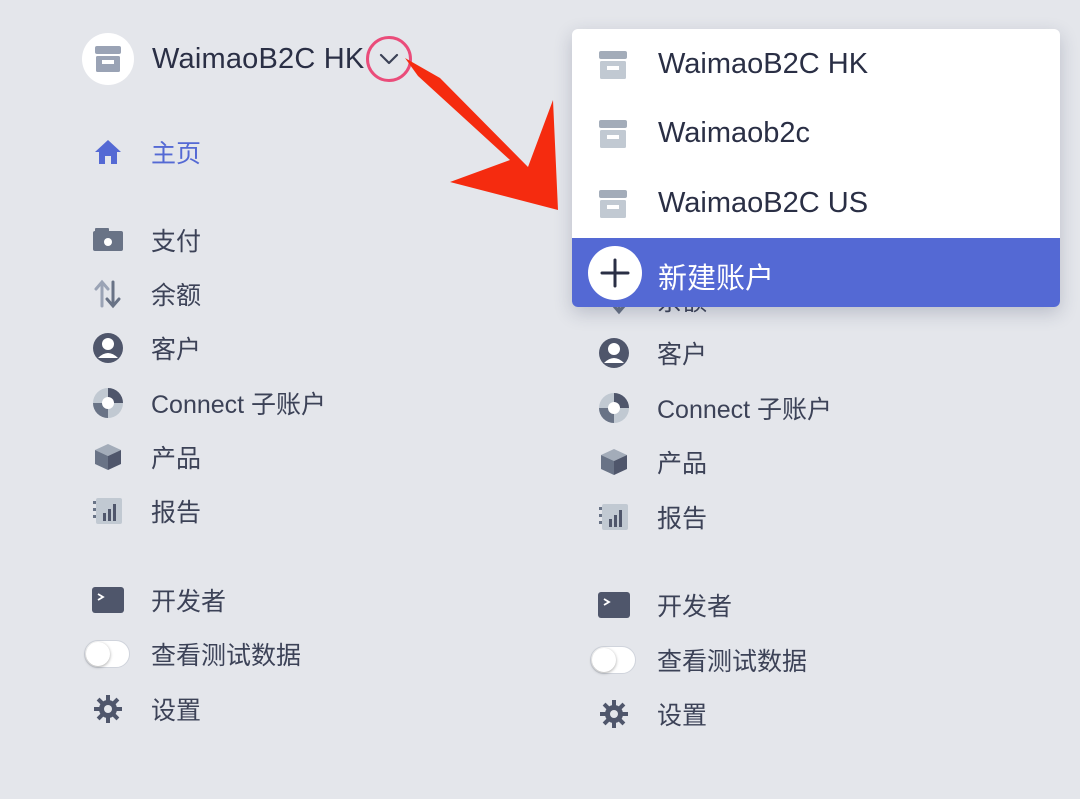 Image resolution: width=1080 pixels, height=799 pixels. Describe the element at coordinates (176, 296) in the screenshot. I see `nav-label: 余额` at that location.